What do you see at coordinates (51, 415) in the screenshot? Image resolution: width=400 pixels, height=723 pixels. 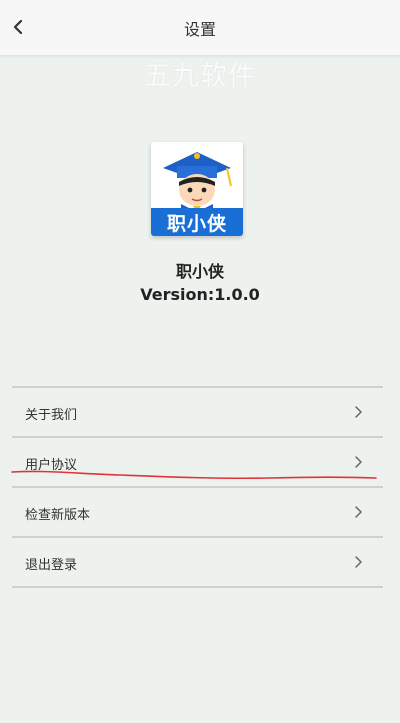 I see `menu-item-label: 关于我们` at bounding box center [51, 415].